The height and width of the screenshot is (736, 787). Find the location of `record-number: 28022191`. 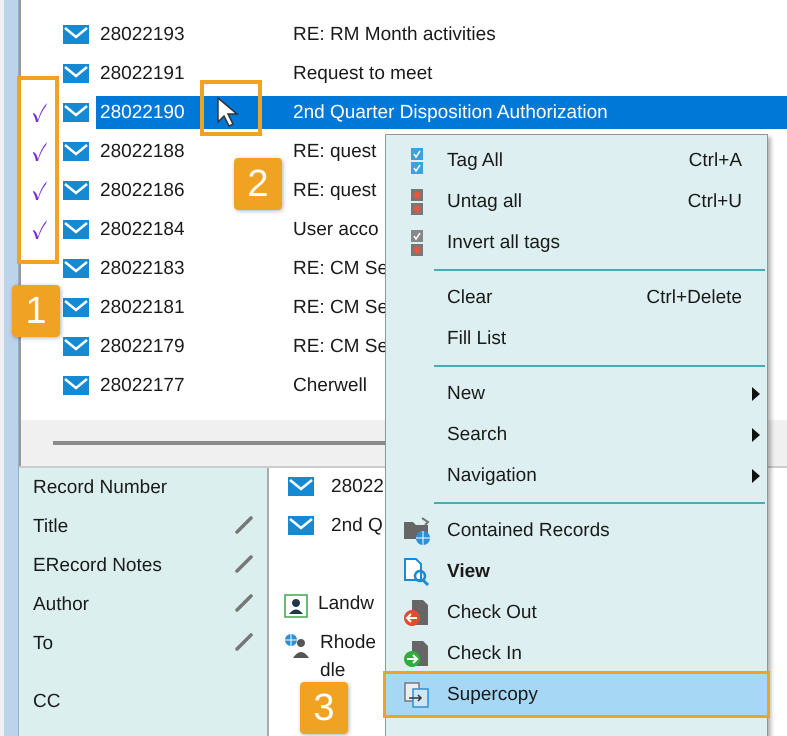

record-number: 28022191 is located at coordinates (140, 73).